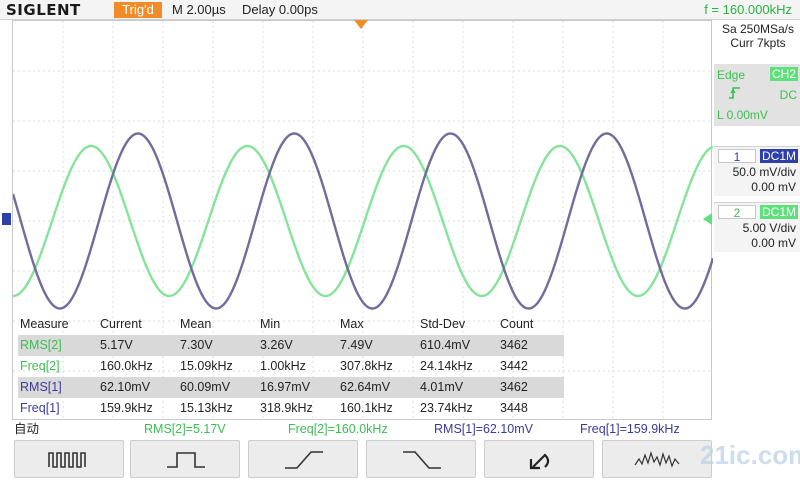 Image resolution: width=800 pixels, height=480 pixels. I want to click on frequency-counter: f = 160.000kHz, so click(748, 9).